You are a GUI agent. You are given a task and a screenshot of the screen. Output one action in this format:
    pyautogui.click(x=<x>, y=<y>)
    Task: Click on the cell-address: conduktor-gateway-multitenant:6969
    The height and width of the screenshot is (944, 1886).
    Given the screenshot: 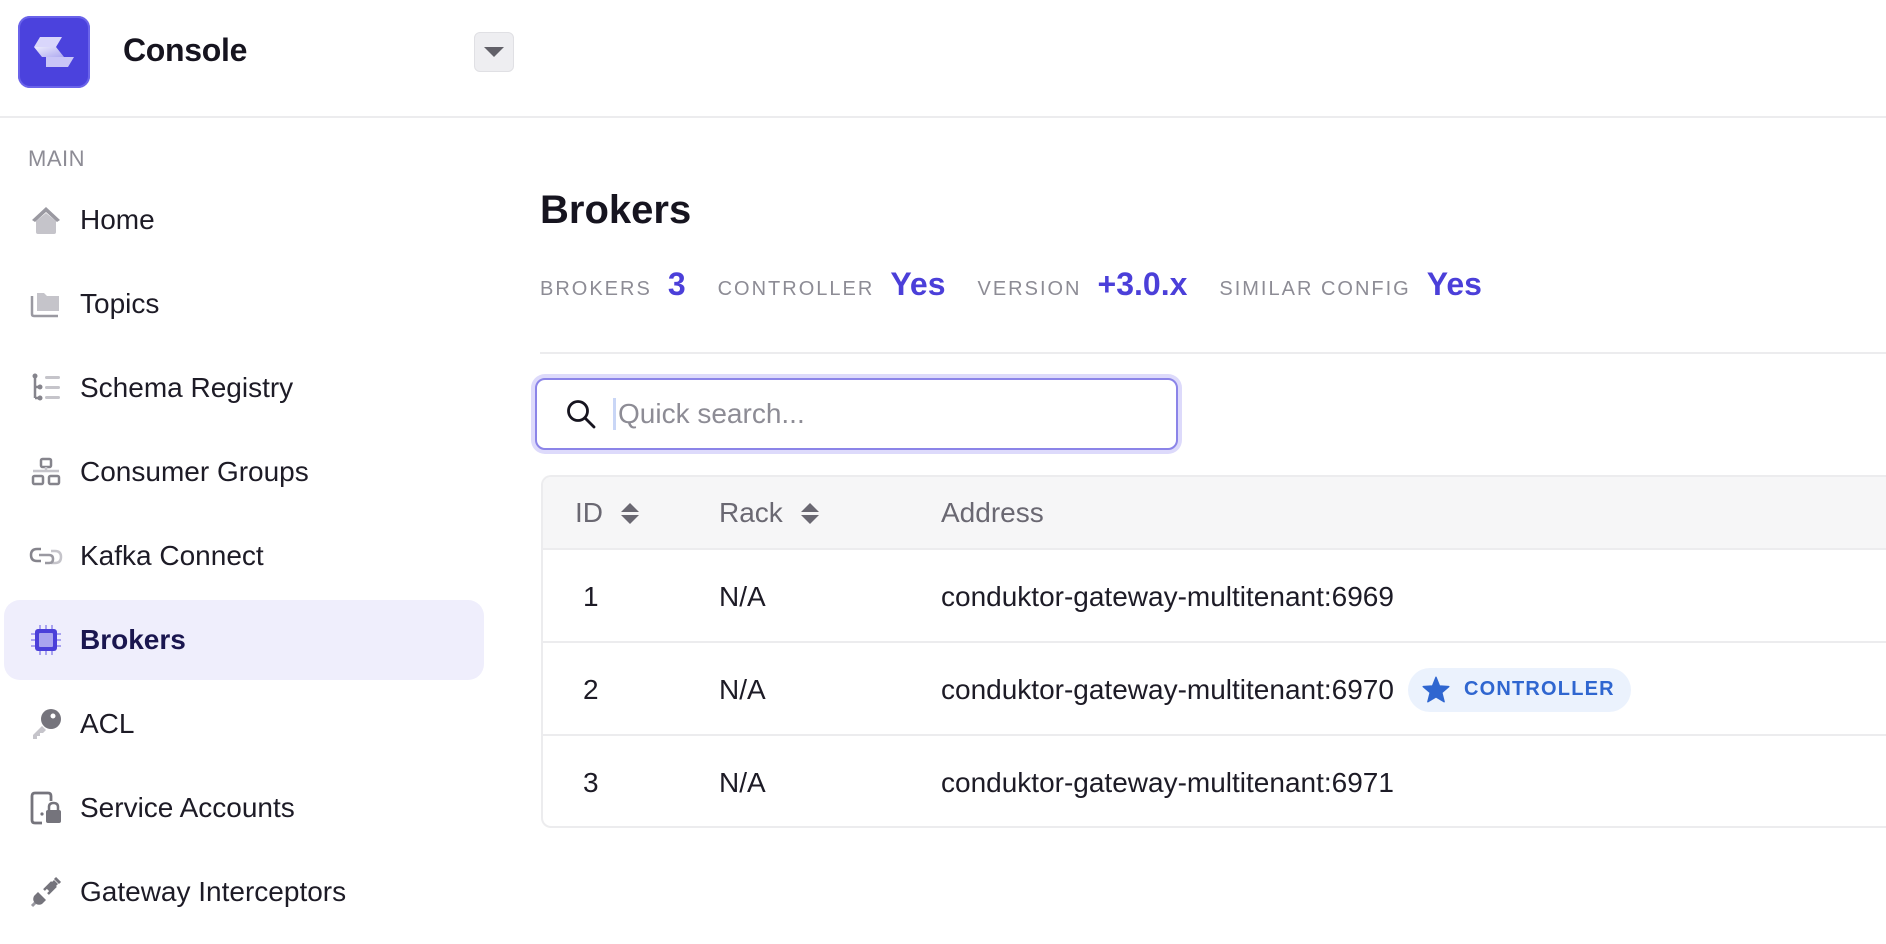 What is the action you would take?
    pyautogui.click(x=1167, y=596)
    